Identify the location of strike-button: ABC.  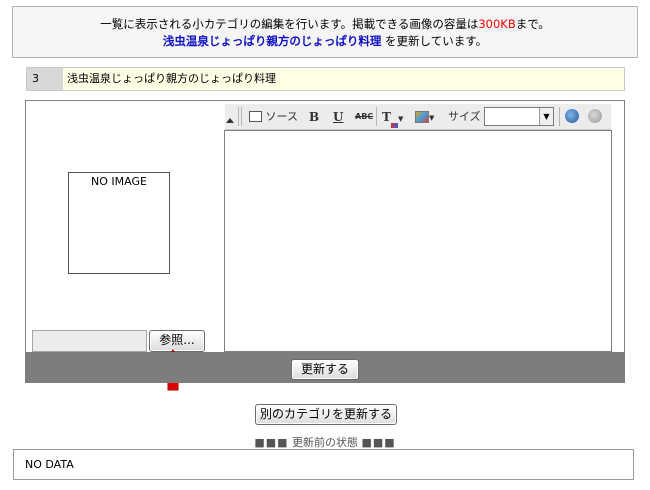
(364, 117).